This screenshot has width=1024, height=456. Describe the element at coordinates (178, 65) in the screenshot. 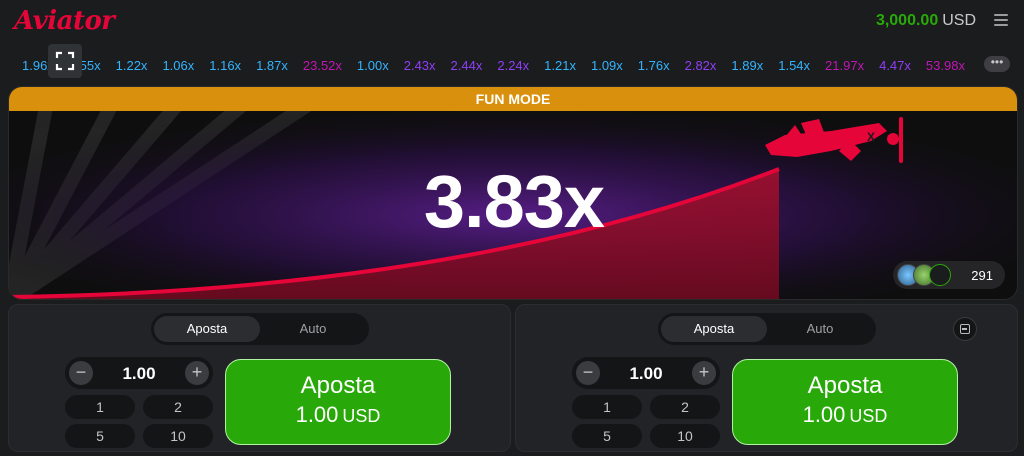

I see `history-multiplier: 1.06x` at that location.